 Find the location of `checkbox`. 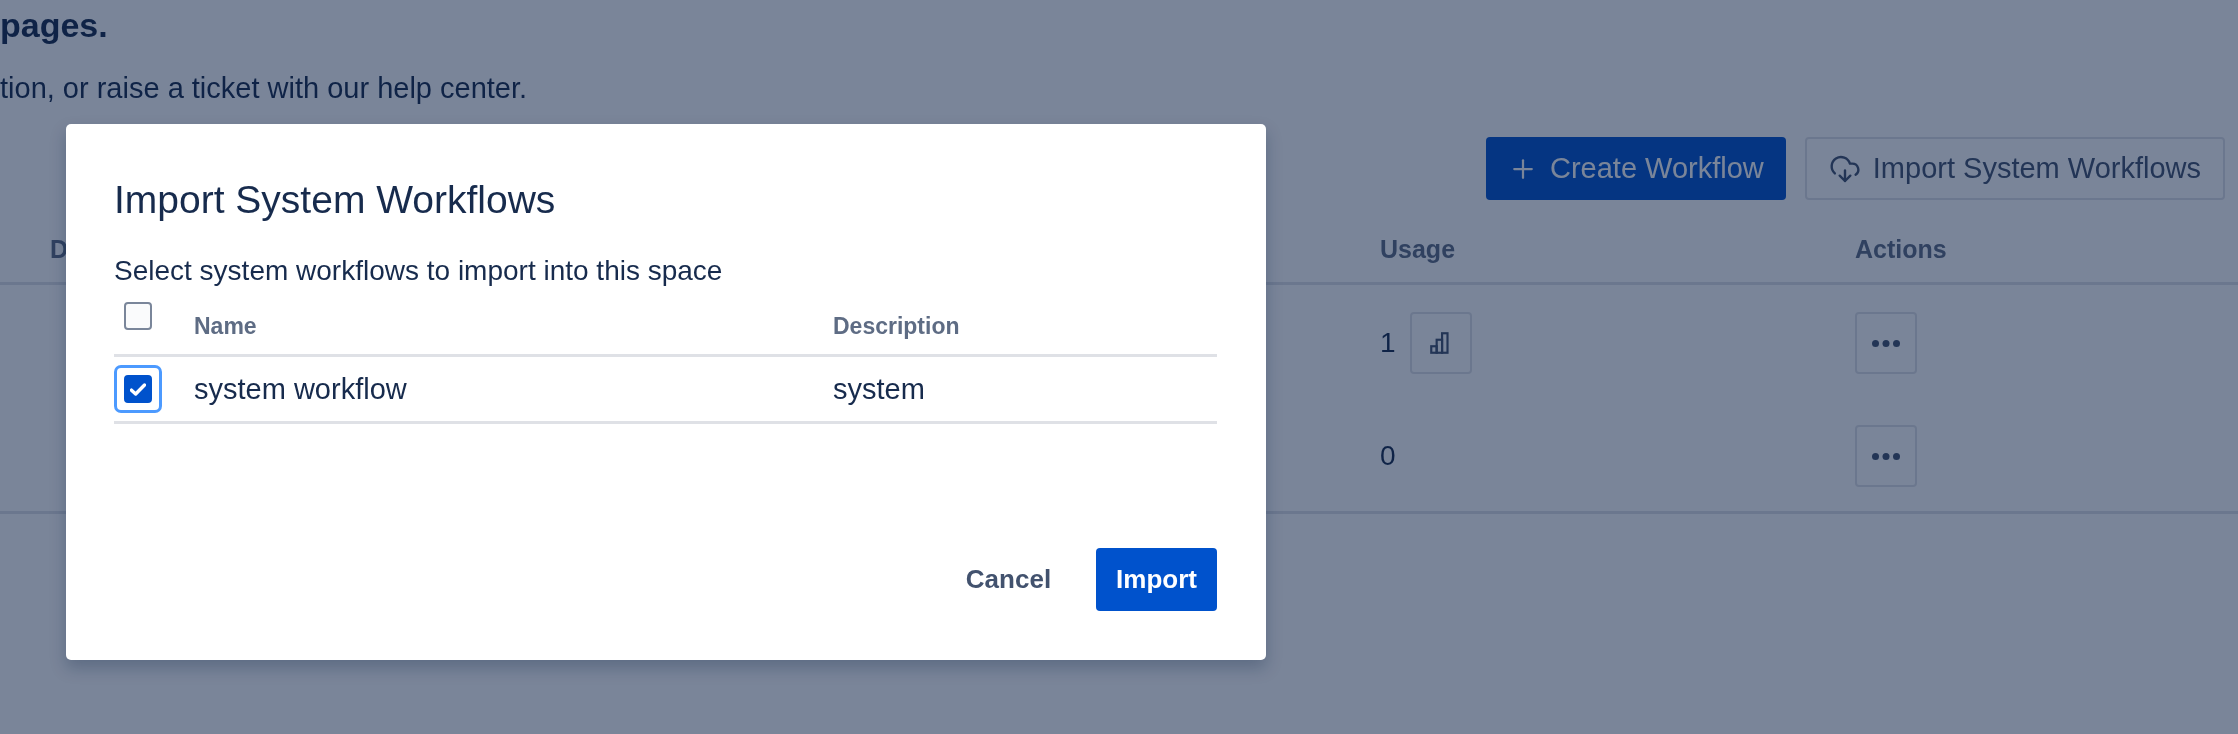

checkbox is located at coordinates (138, 389).